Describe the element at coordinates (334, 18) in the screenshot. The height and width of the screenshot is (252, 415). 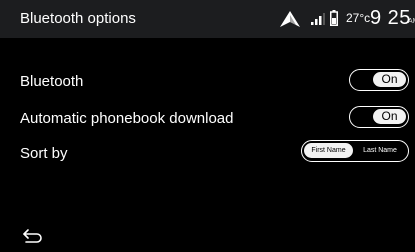
I see `battery-icon` at that location.